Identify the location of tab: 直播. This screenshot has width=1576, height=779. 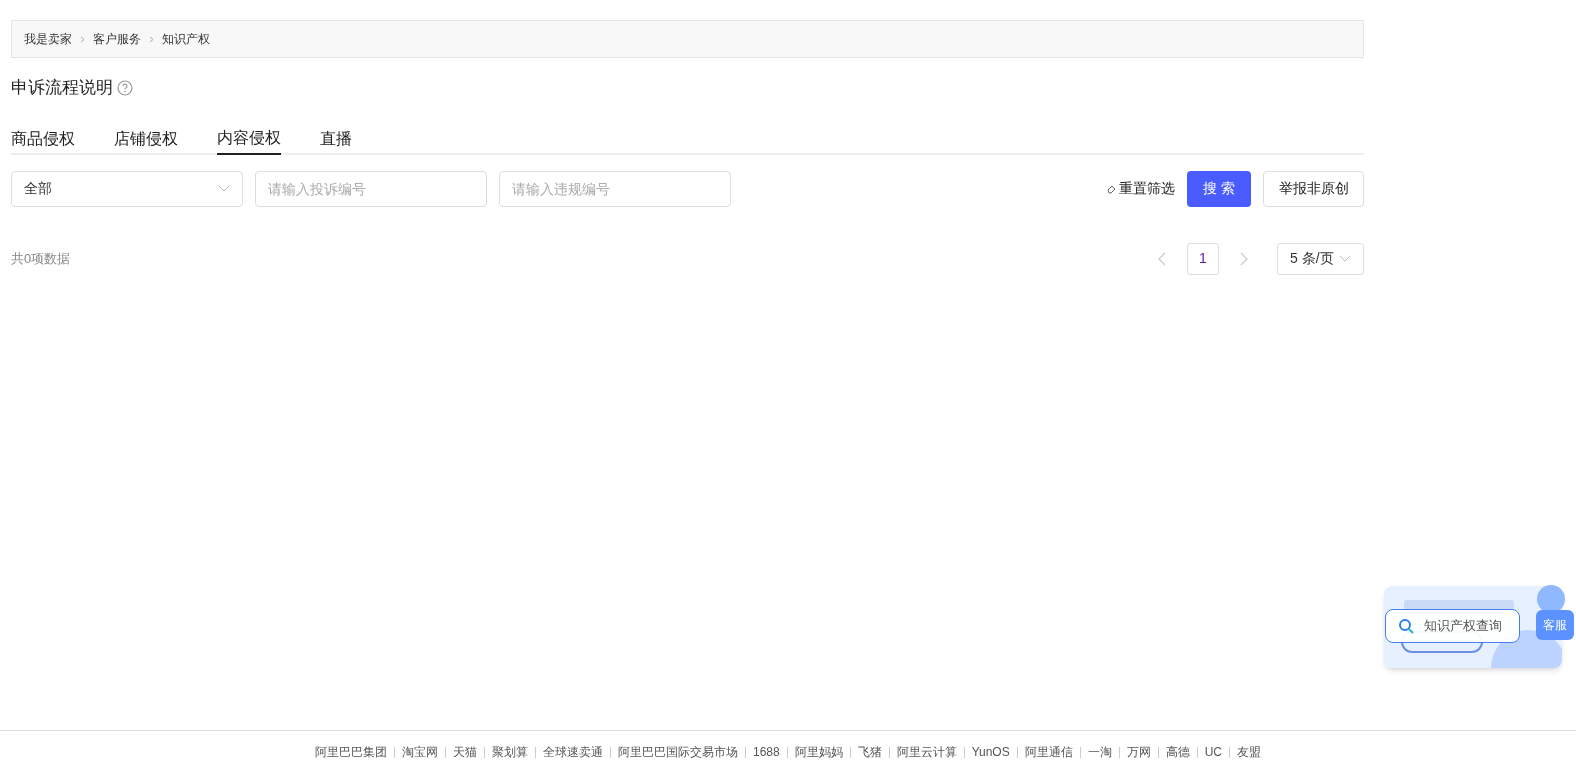
(336, 138).